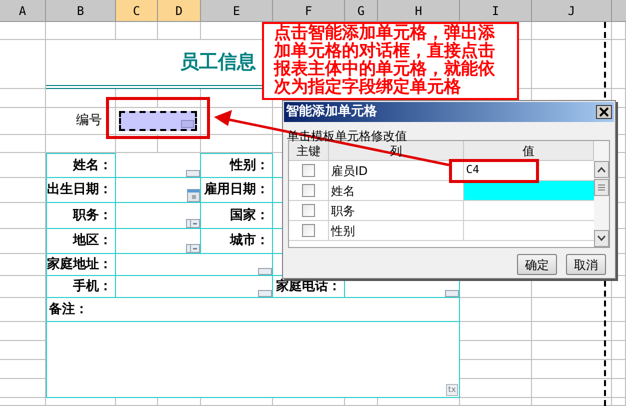  I want to click on field-label: 编号, so click(89, 121).